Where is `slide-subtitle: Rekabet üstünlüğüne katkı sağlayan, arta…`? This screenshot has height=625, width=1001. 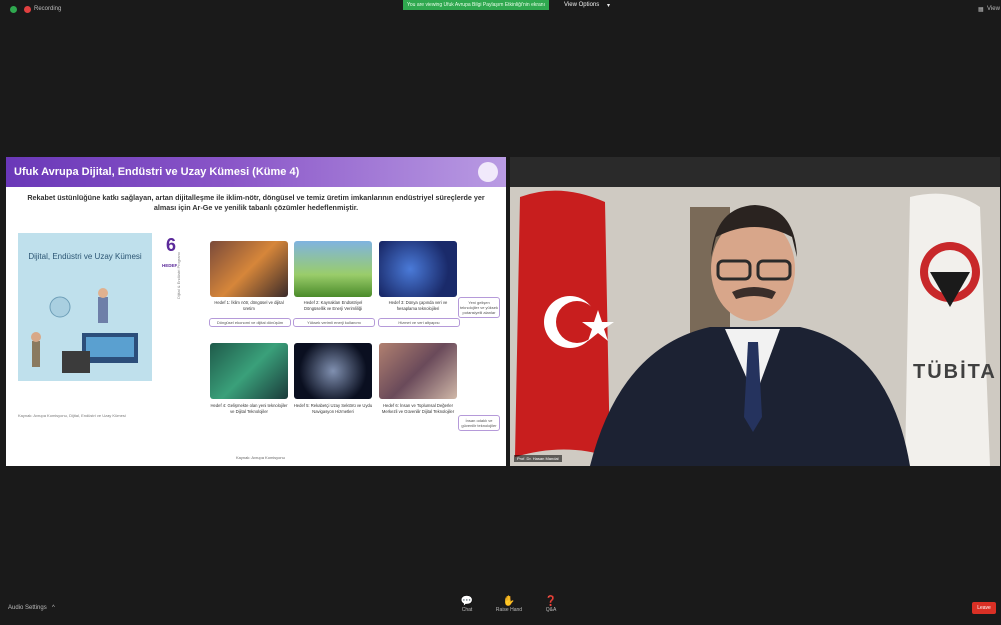 slide-subtitle: Rekabet üstünlüğüne katkı sağlayan, arta… is located at coordinates (256, 202).